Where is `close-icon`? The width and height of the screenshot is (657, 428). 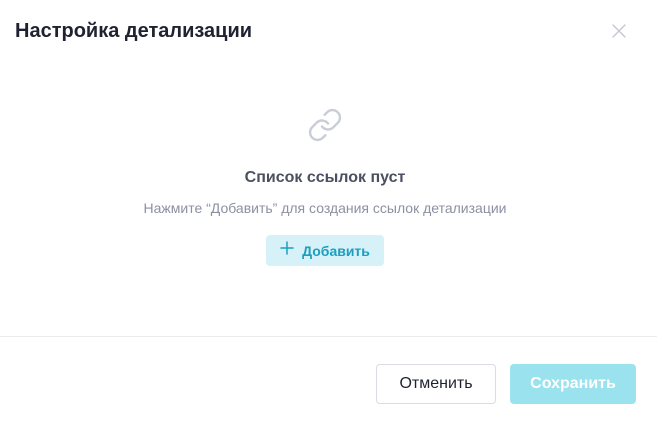 close-icon is located at coordinates (619, 33).